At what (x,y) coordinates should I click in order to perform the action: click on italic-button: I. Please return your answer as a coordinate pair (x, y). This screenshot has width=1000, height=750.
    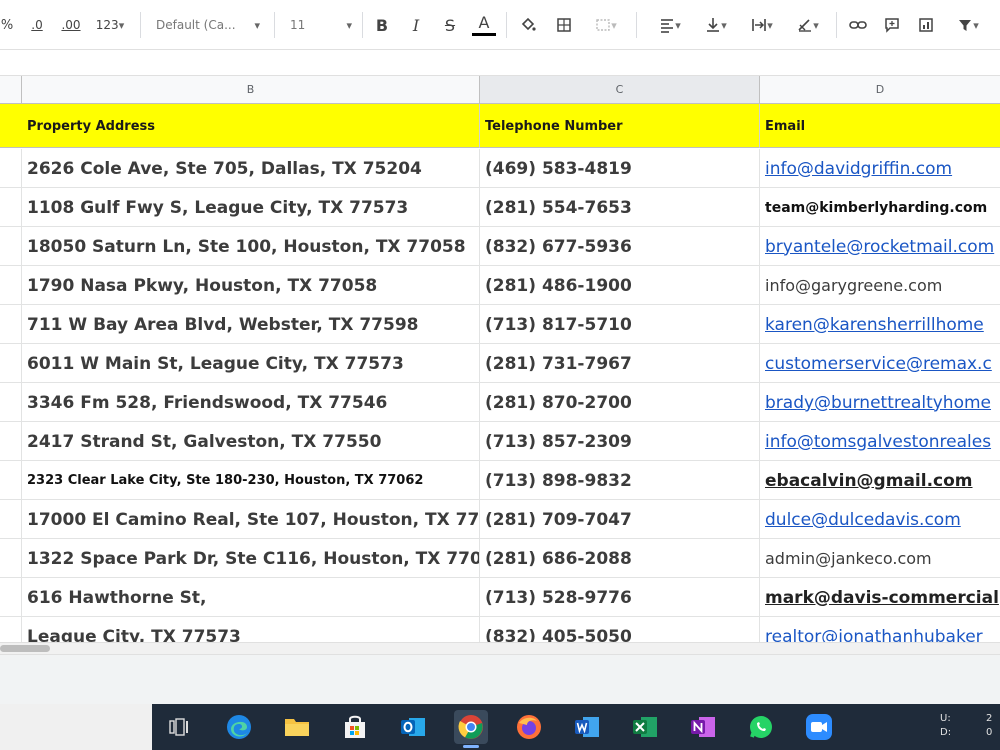
    Looking at the image, I should click on (416, 25).